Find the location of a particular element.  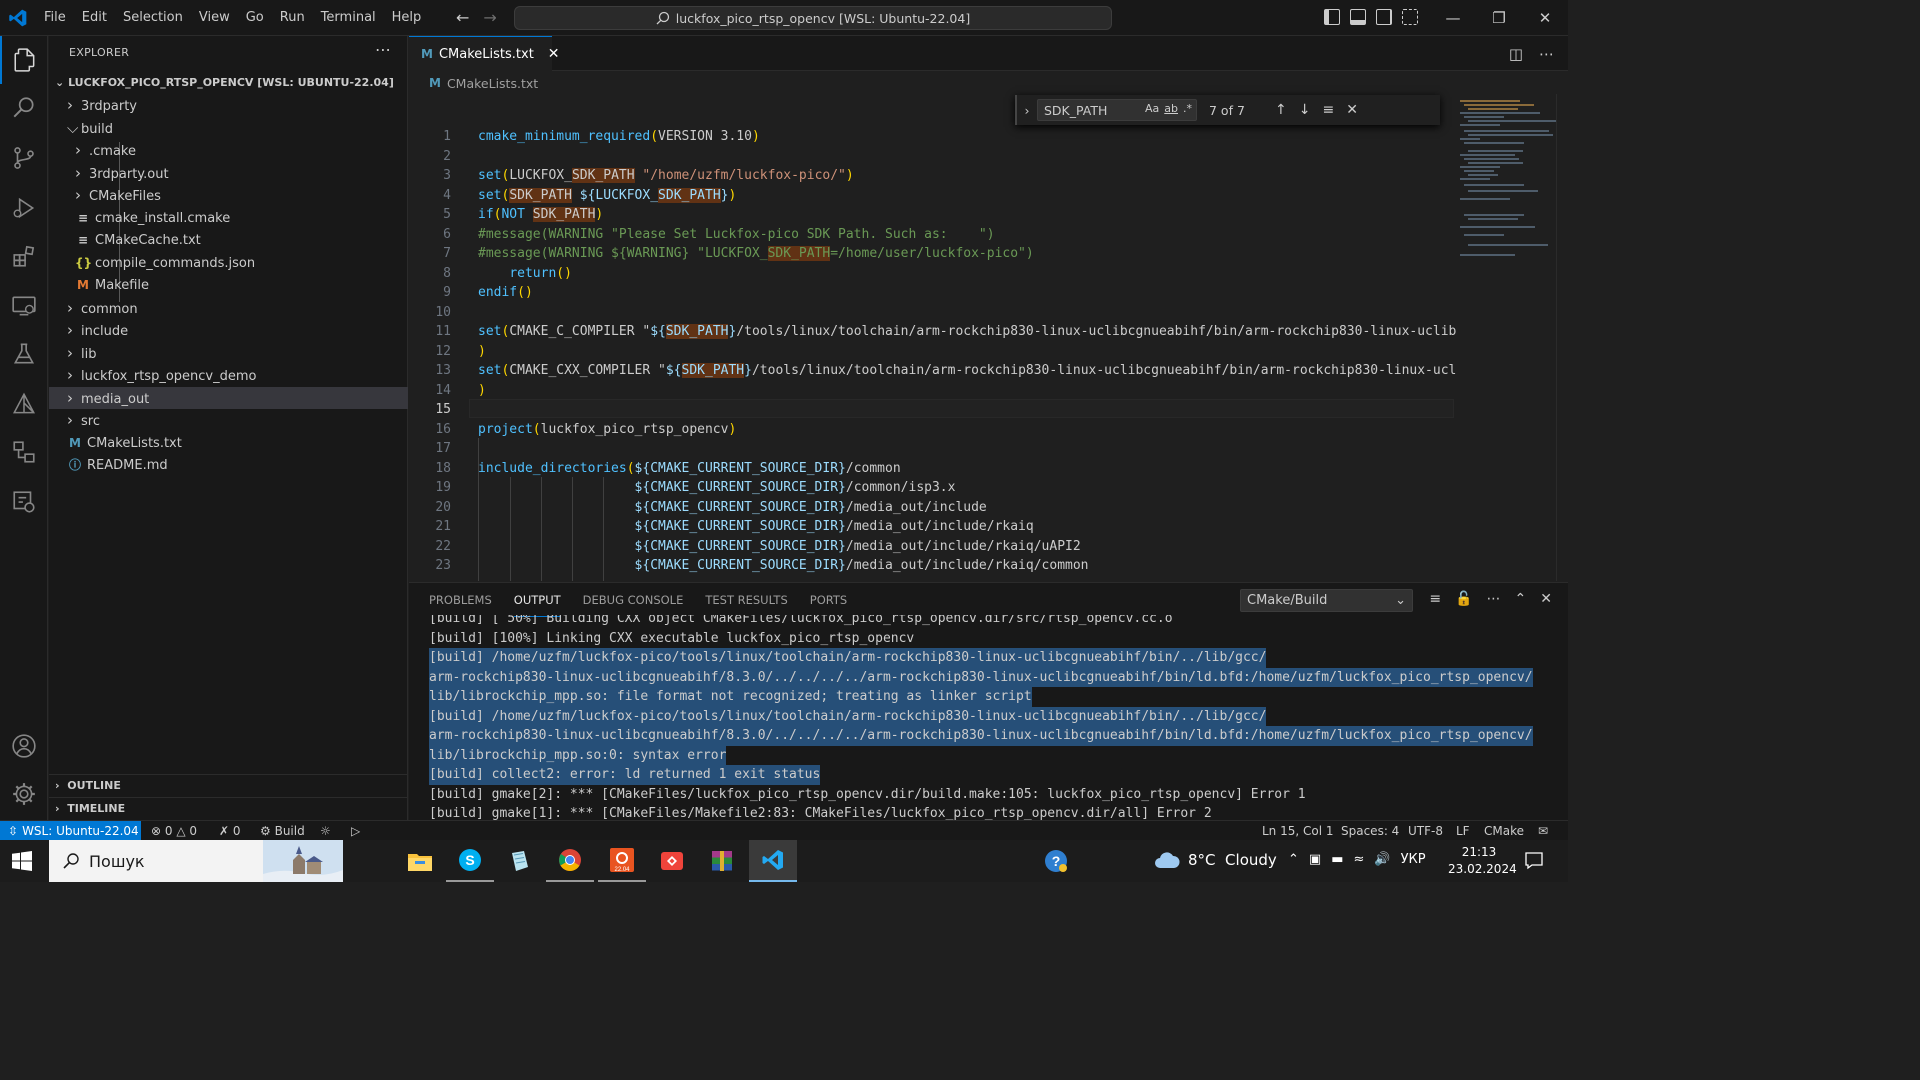

tree-folder: › lib is located at coordinates (228, 353).